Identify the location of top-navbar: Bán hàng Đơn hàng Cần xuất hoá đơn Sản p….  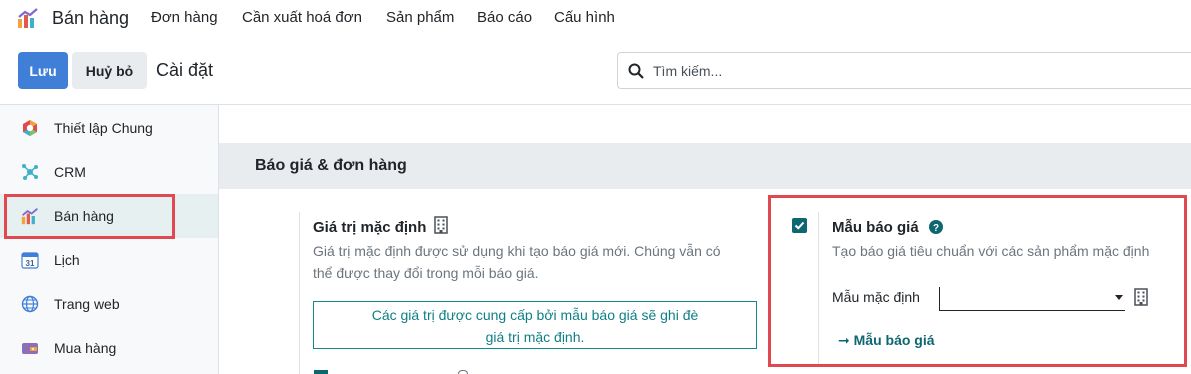
(595, 18).